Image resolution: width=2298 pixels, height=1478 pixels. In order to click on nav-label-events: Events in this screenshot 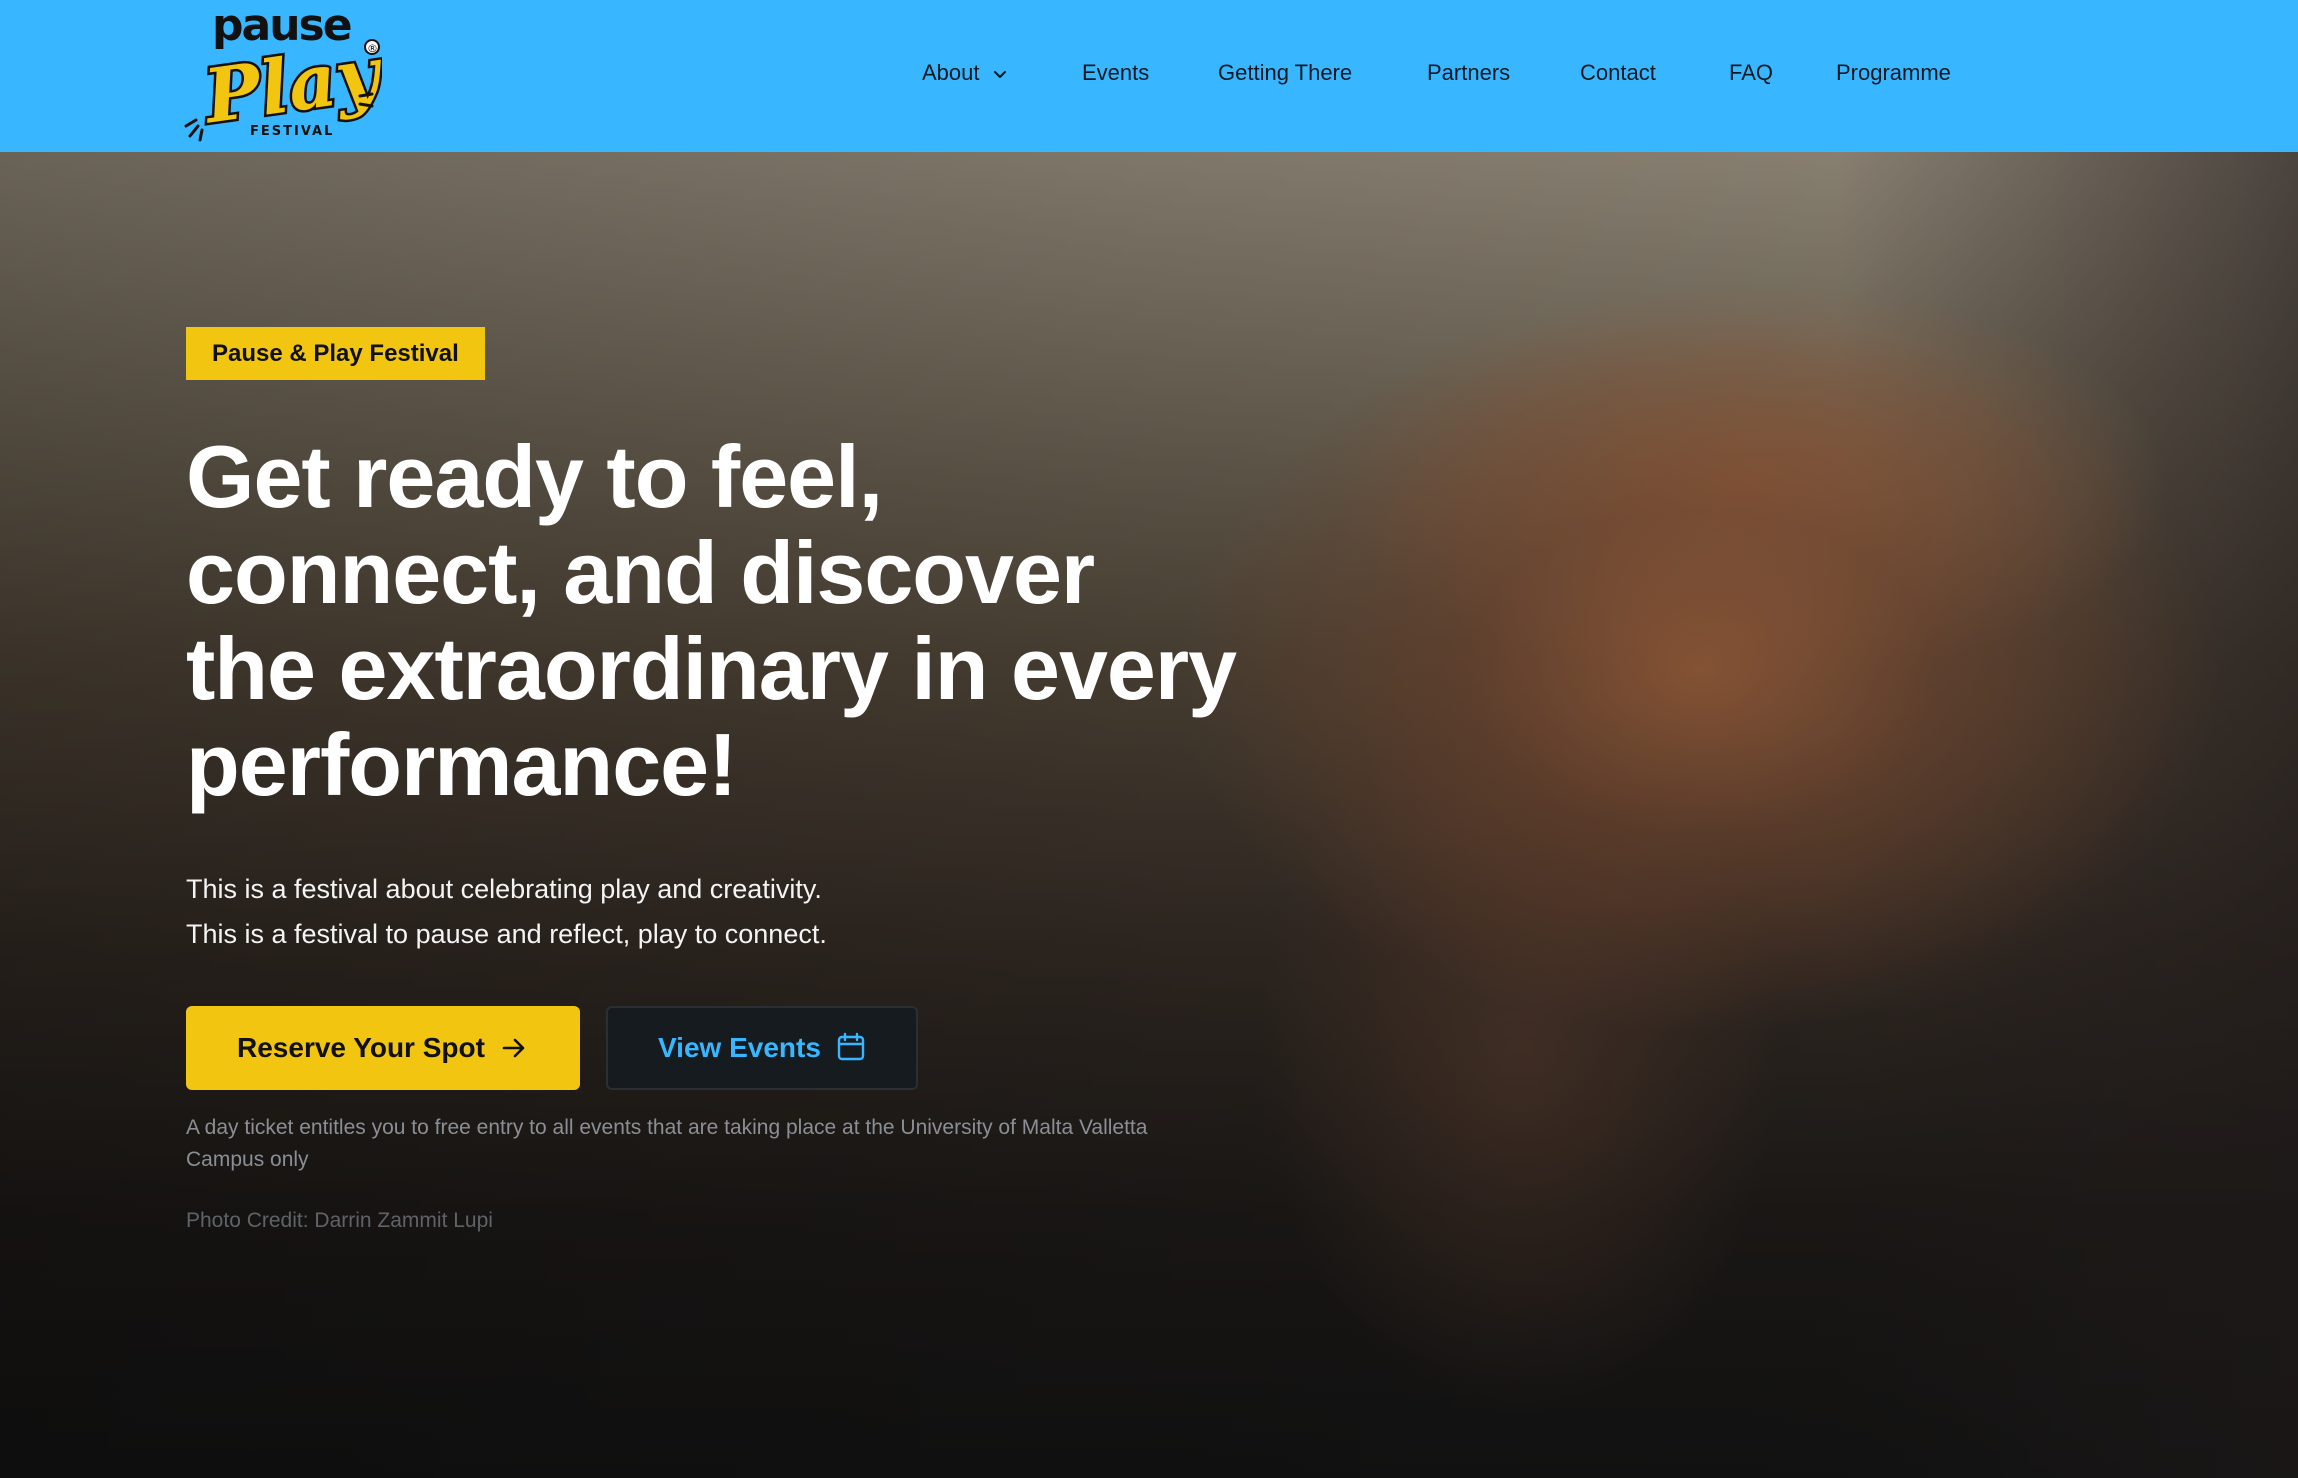, I will do `click(1116, 72)`.